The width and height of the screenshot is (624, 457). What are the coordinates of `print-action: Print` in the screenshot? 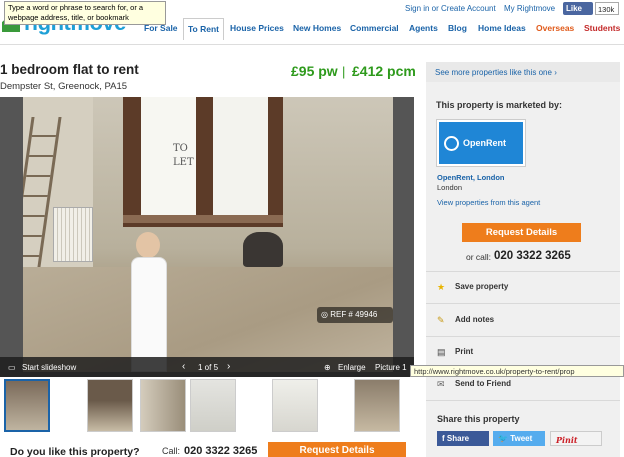 It's located at (464, 351).